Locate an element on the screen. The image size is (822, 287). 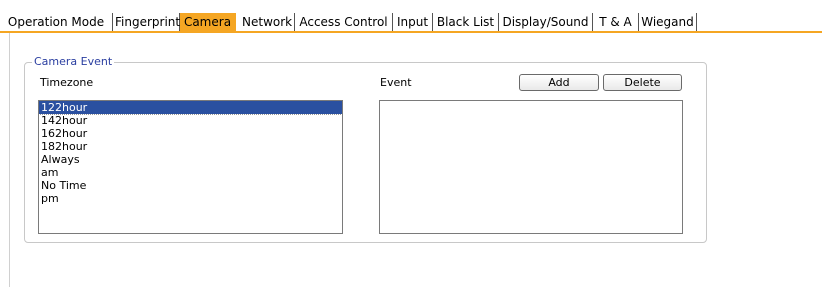
panel-left-border is located at coordinates (9, 160).